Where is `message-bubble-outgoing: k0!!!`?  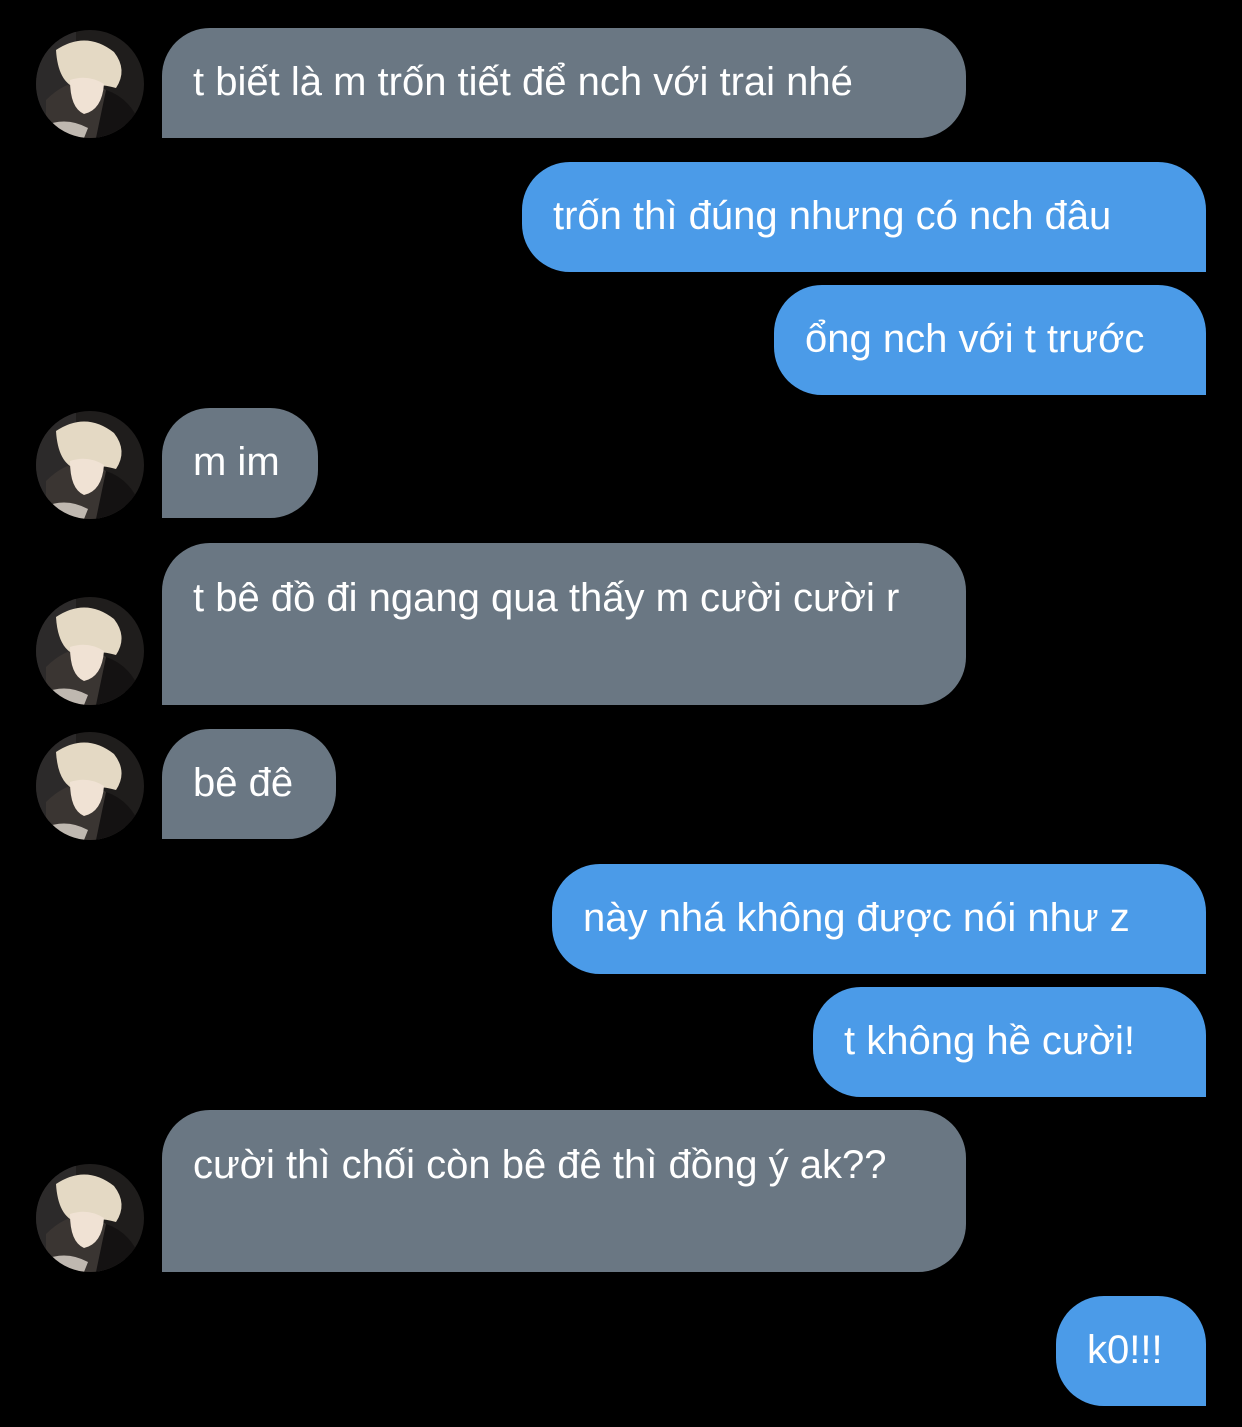 message-bubble-outgoing: k0!!! is located at coordinates (1131, 1351).